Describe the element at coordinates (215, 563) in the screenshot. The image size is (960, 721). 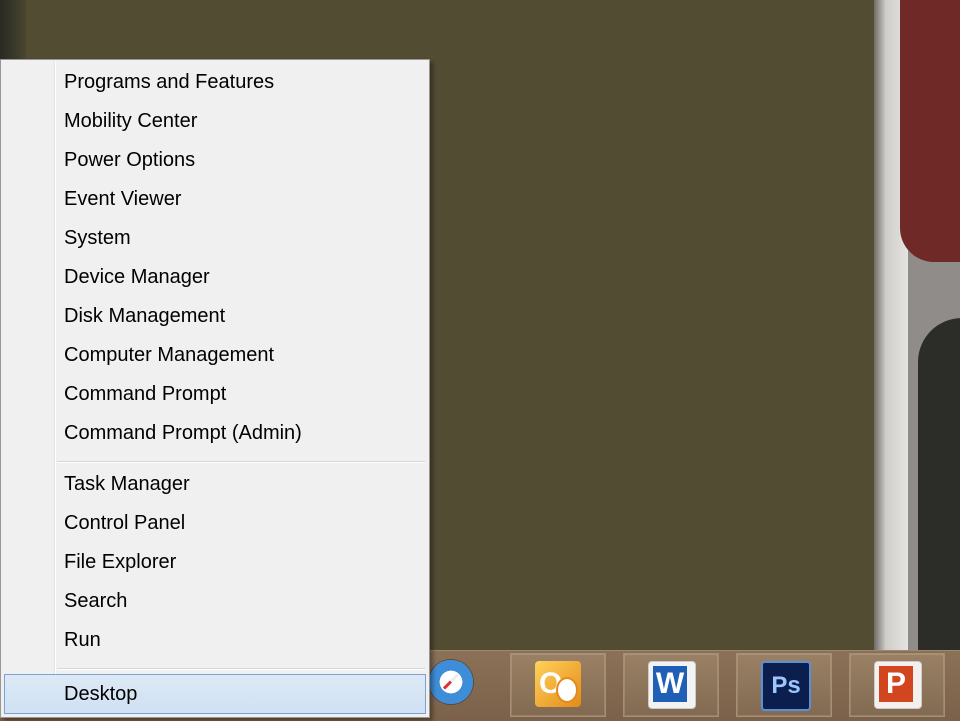
I see `menu-item-file-explorer: File Explorer` at that location.